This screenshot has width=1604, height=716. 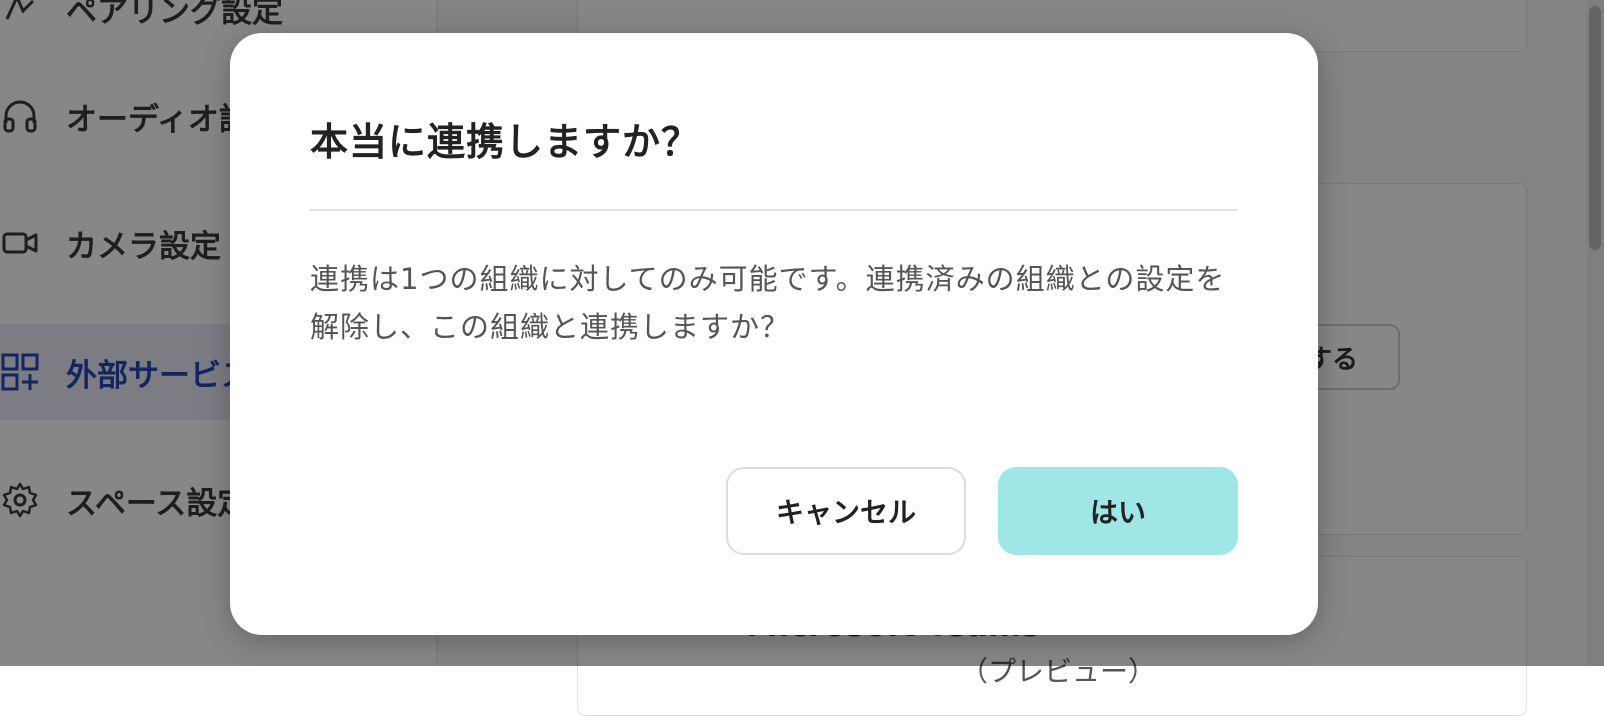 I want to click on dialog-divider, so click(x=774, y=210).